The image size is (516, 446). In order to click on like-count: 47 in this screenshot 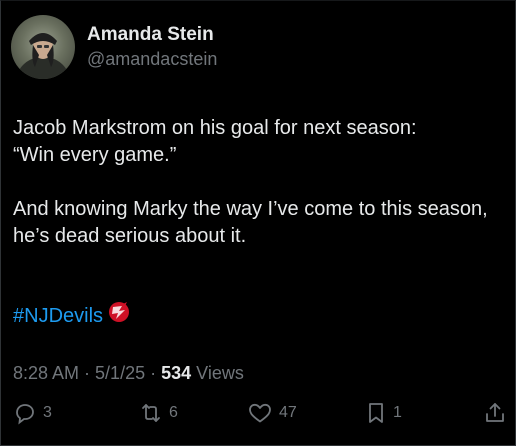, I will do `click(288, 412)`.